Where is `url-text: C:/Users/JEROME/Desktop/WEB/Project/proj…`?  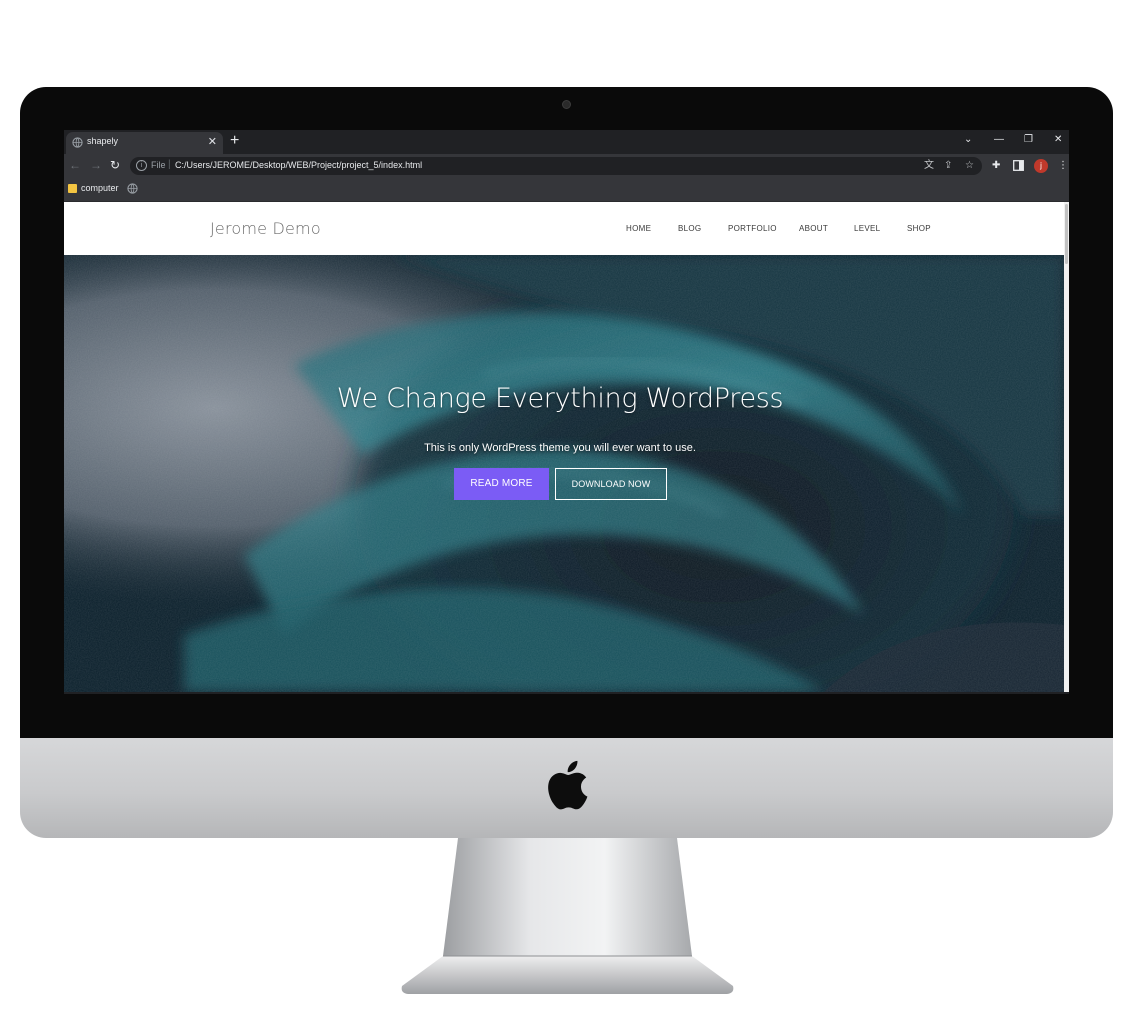 url-text: C:/Users/JEROME/Desktop/WEB/Project/proj… is located at coordinates (298, 165).